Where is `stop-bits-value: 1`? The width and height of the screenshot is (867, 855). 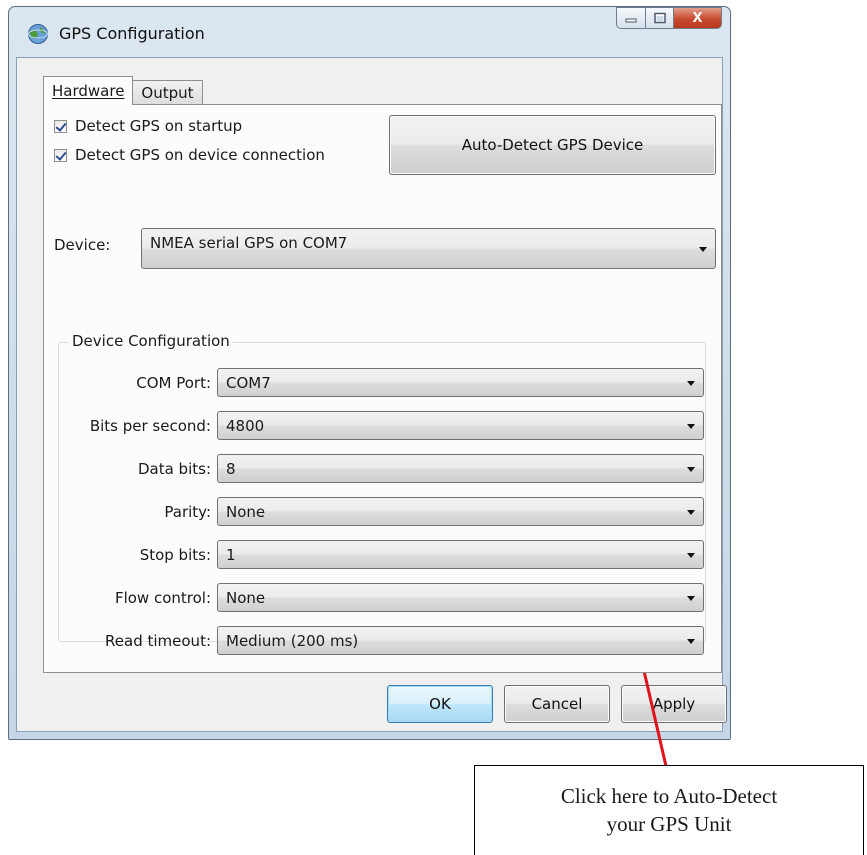
stop-bits-value: 1 is located at coordinates (231, 554).